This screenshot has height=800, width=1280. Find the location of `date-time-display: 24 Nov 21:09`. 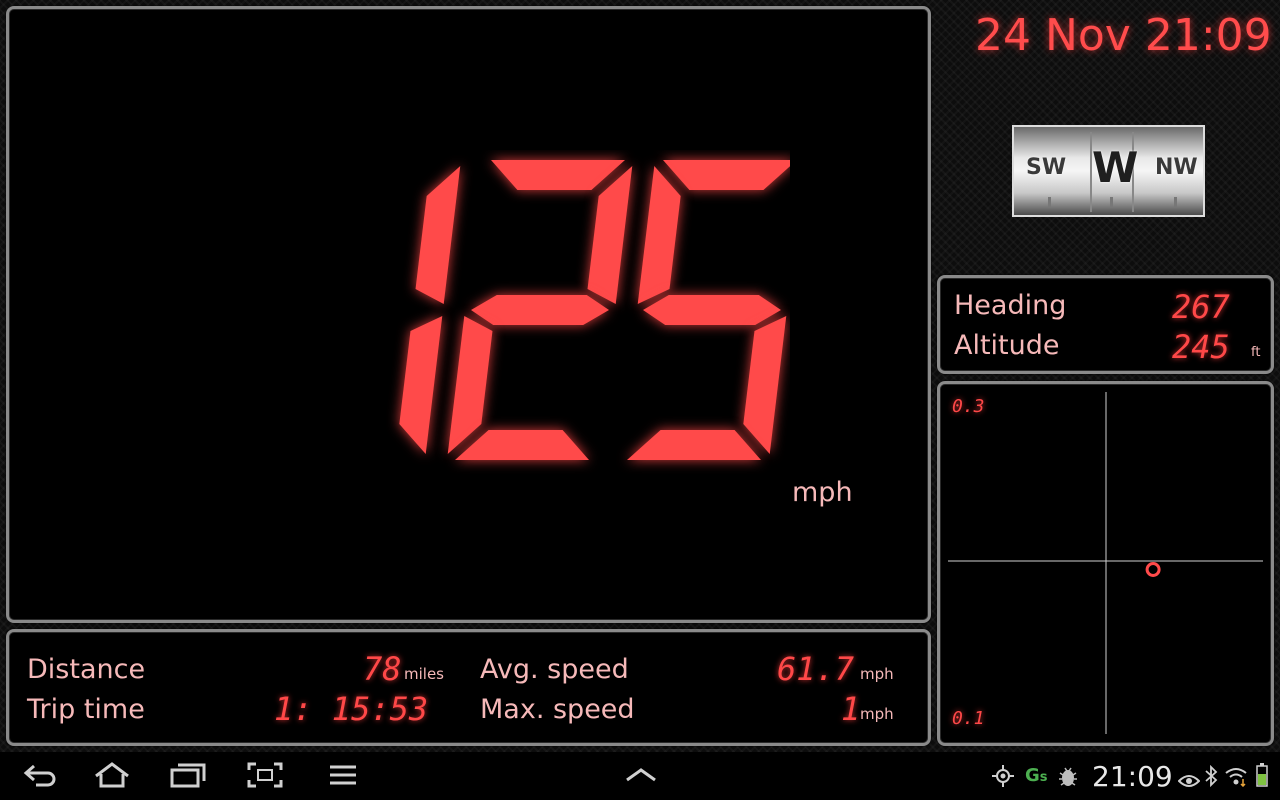

date-time-display: 24 Nov 21:09 is located at coordinates (1123, 35).